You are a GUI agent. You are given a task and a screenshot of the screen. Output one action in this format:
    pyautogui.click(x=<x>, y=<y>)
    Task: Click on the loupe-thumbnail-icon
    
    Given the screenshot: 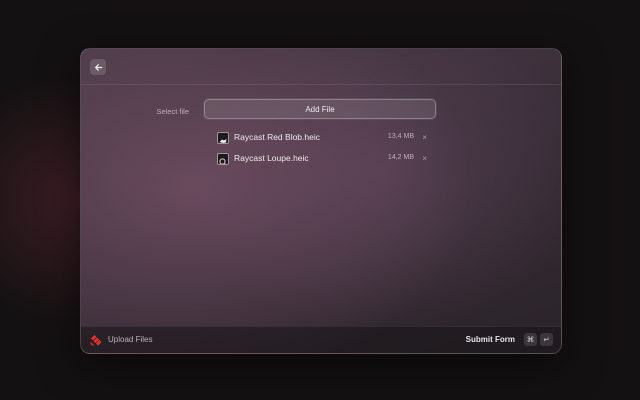 What is the action you would take?
    pyautogui.click(x=223, y=159)
    